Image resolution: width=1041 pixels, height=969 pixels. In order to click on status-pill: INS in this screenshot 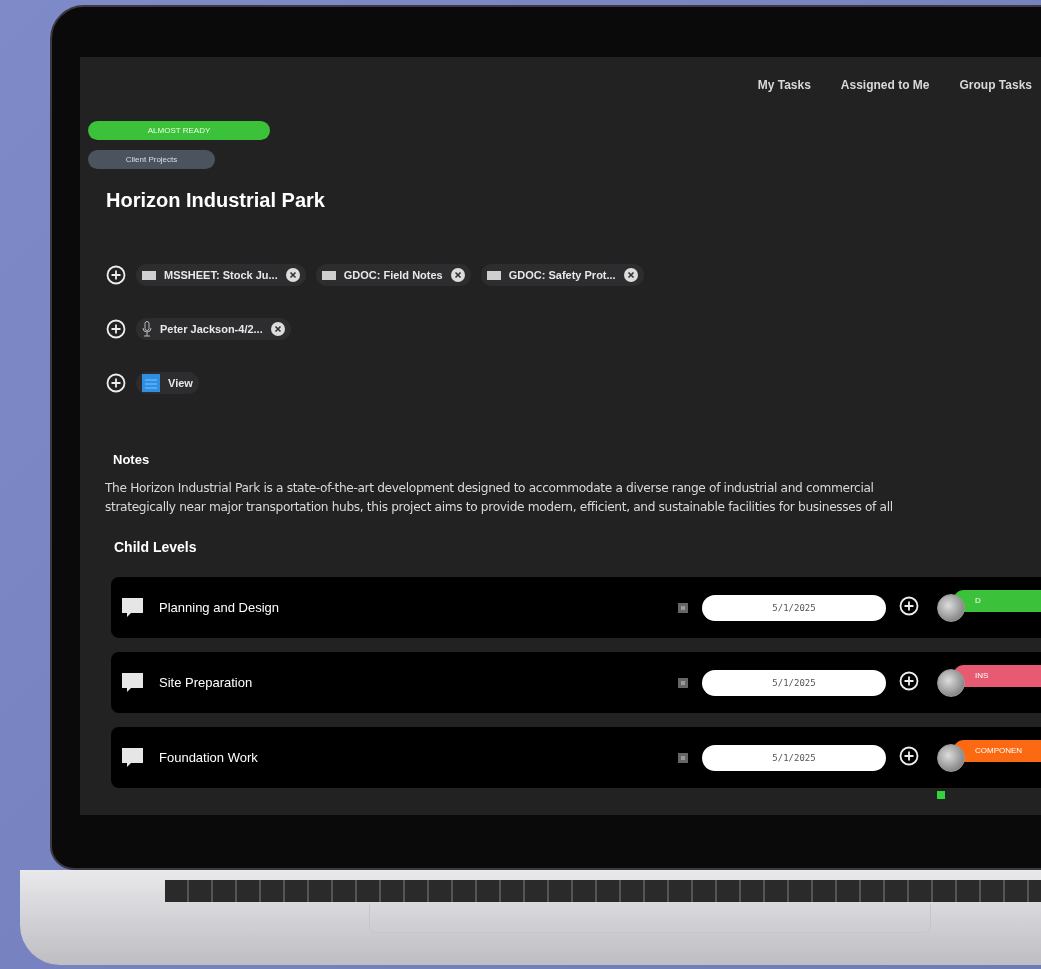, I will do `click(997, 675)`.